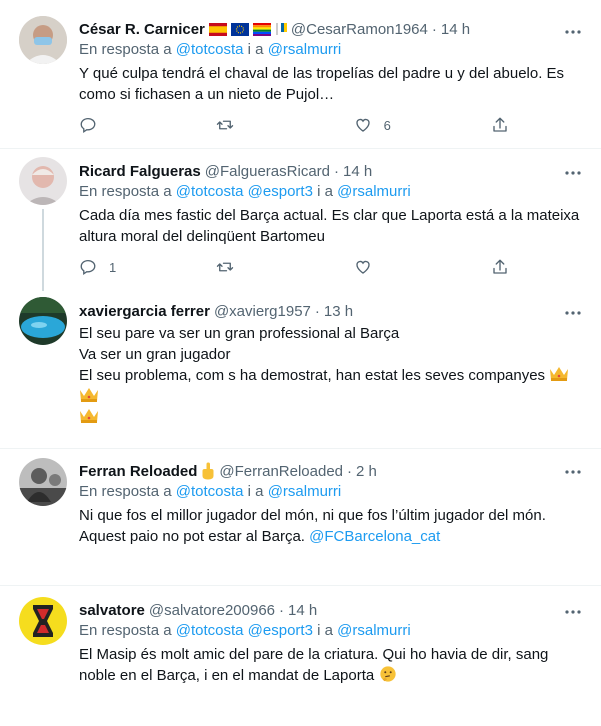 This screenshot has height=726, width=601. What do you see at coordinates (387, 125) in the screenshot?
I see `like-count: 6` at bounding box center [387, 125].